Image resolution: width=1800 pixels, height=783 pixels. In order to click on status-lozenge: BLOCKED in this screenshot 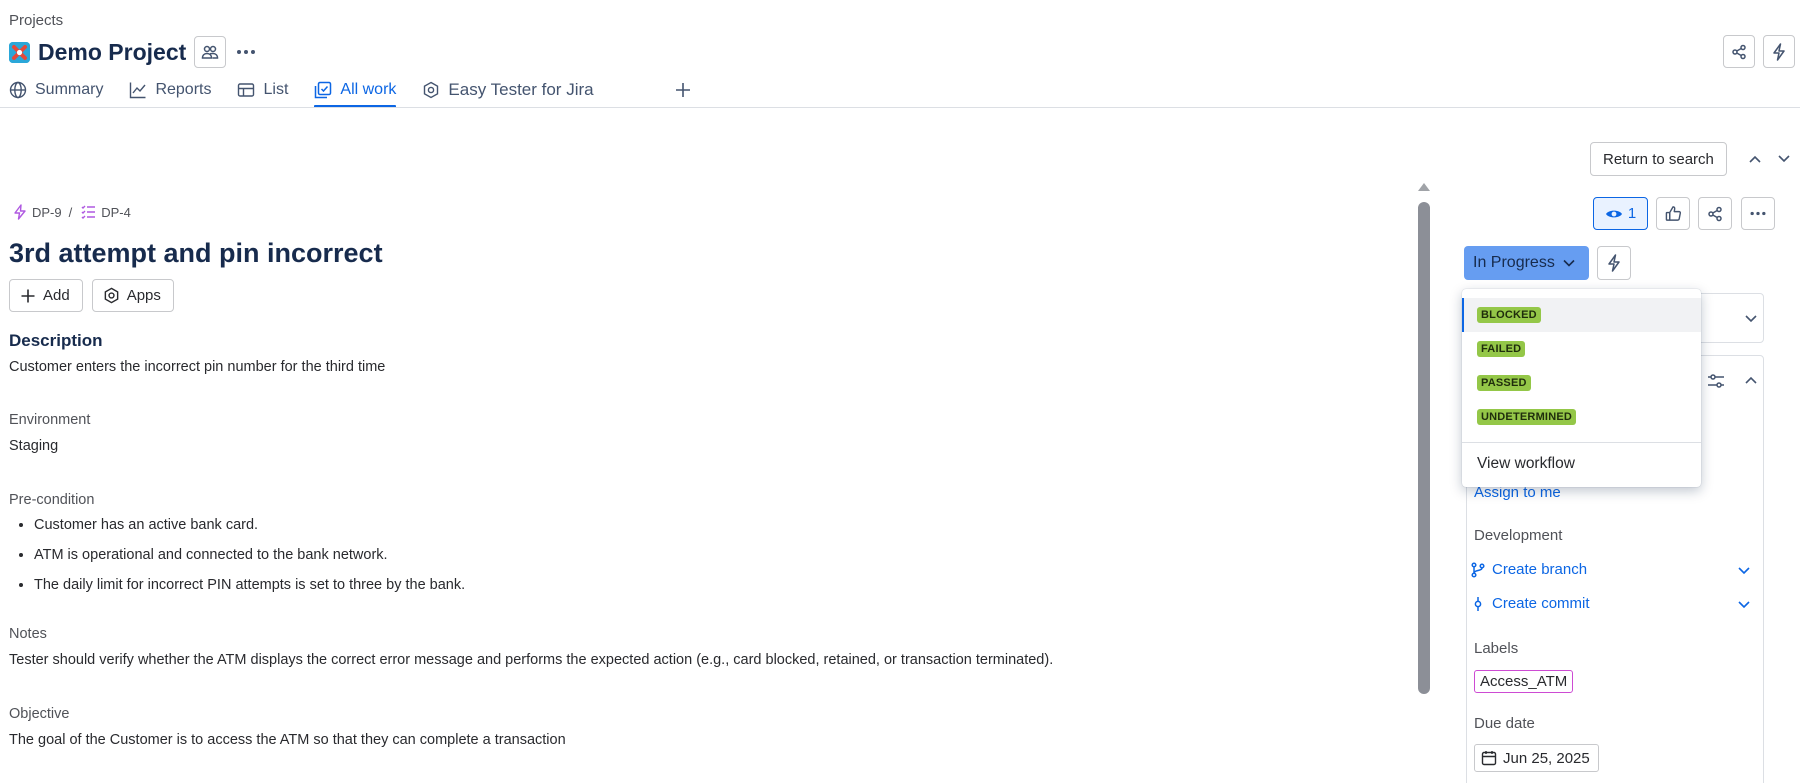, I will do `click(1509, 315)`.